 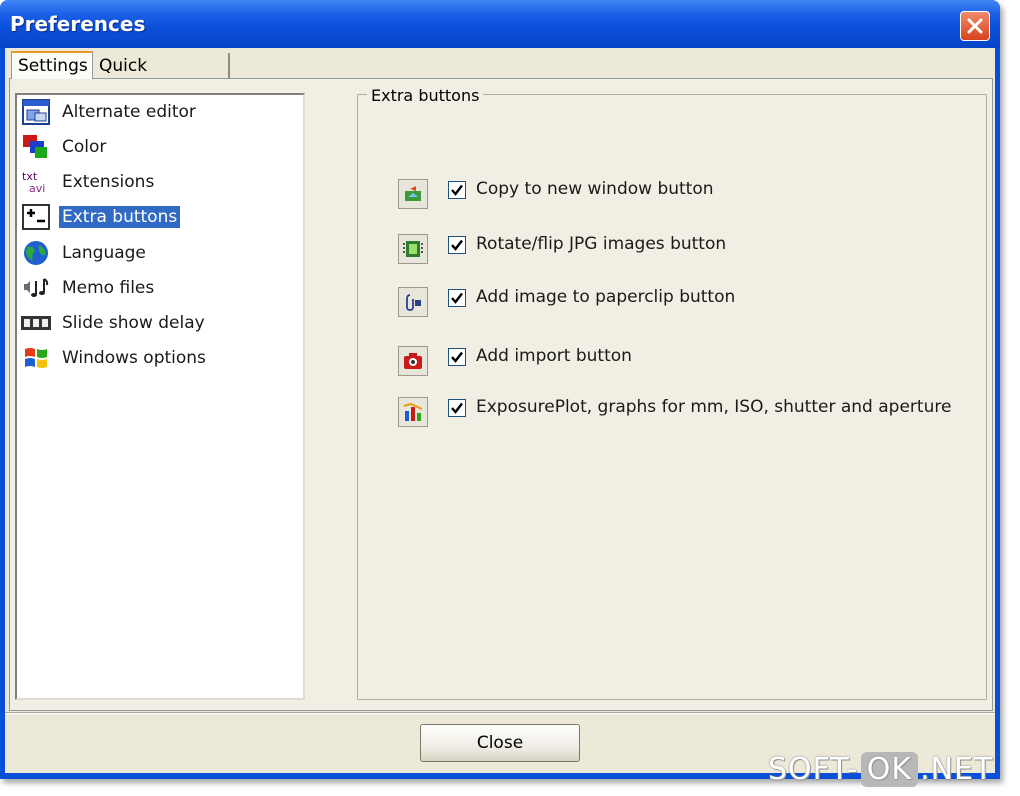 I want to click on sidebar-item-label: Alternate editor, so click(x=129, y=112).